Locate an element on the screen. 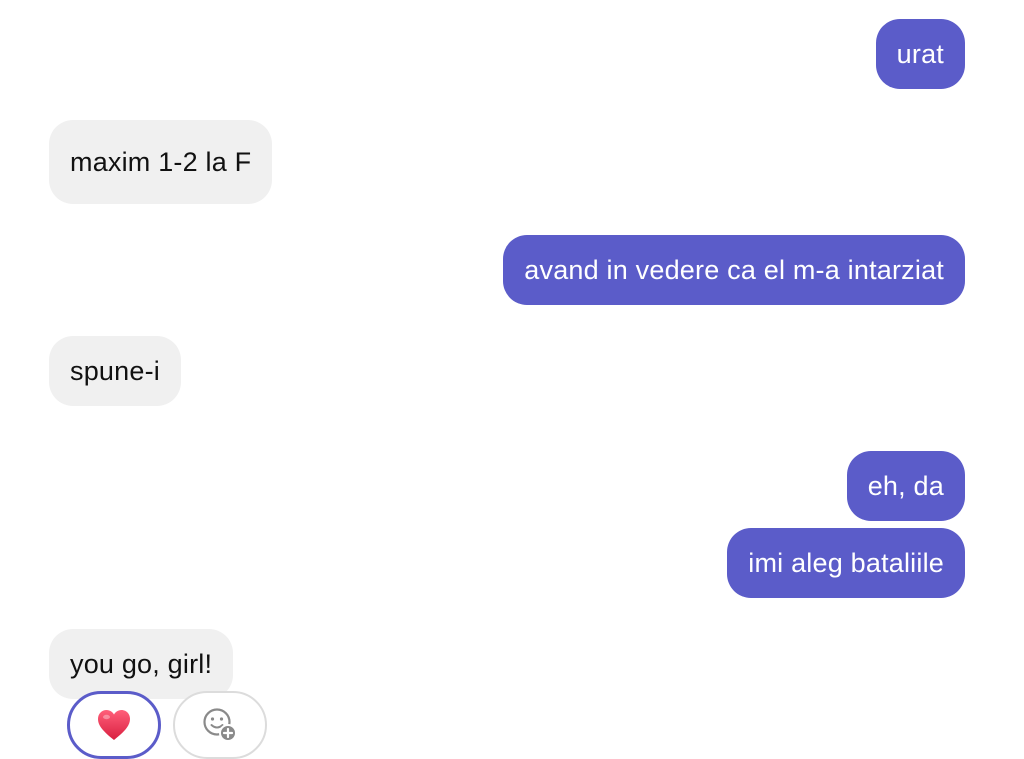 This screenshot has width=1024, height=759. heart-reaction-button is located at coordinates (114, 725).